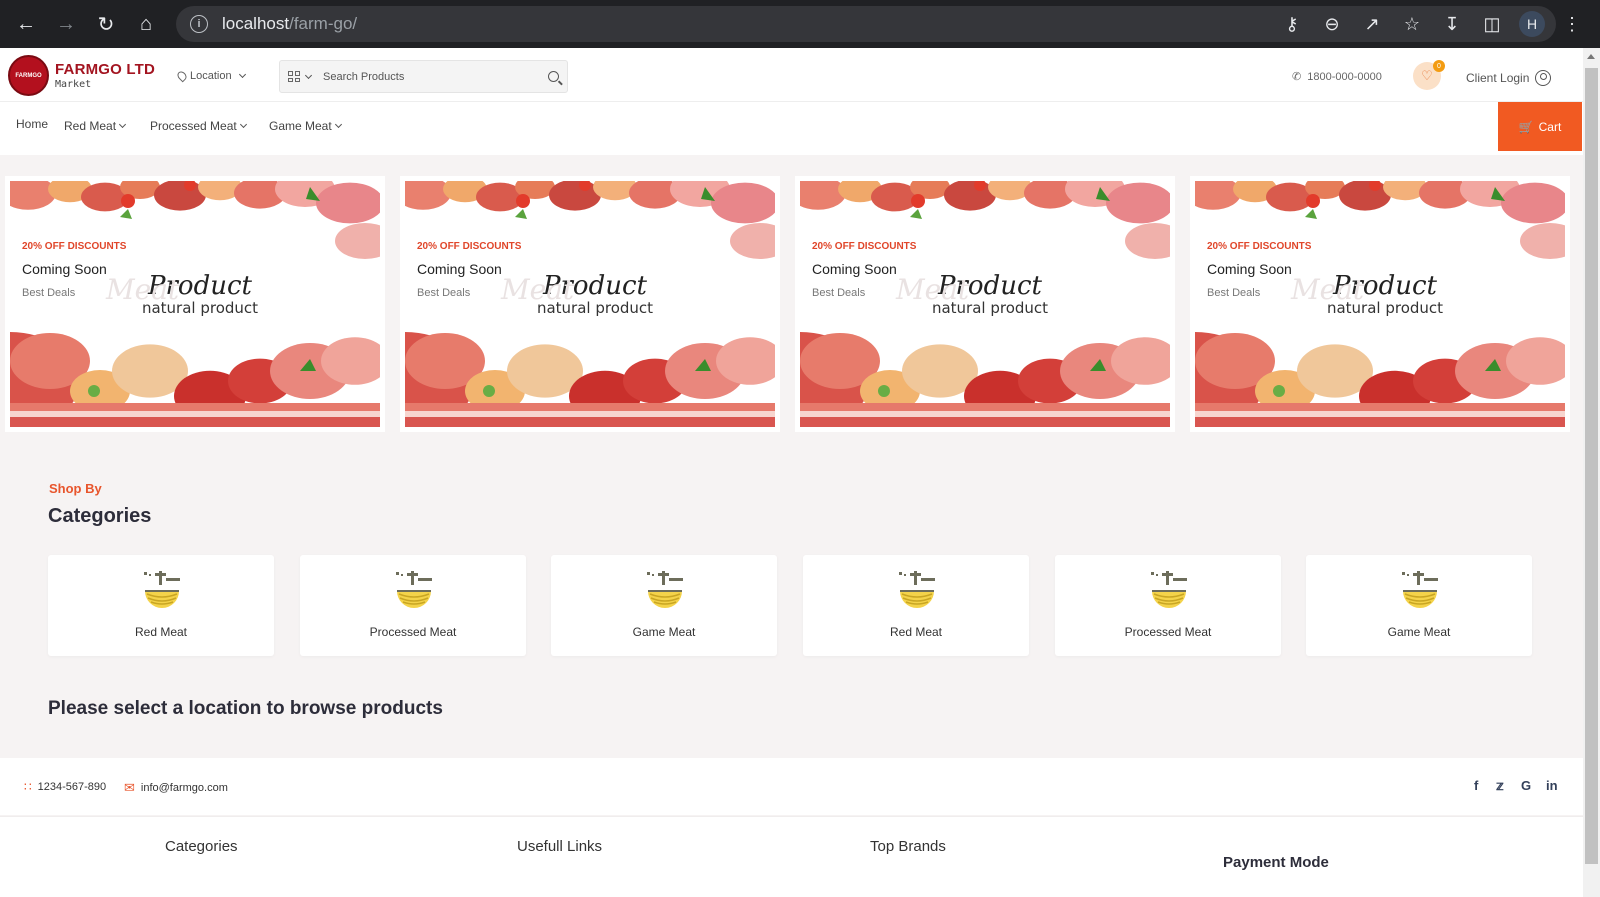 The height and width of the screenshot is (897, 1600). Describe the element at coordinates (146, 24) in the screenshot. I see `home-icon: ⌂` at that location.